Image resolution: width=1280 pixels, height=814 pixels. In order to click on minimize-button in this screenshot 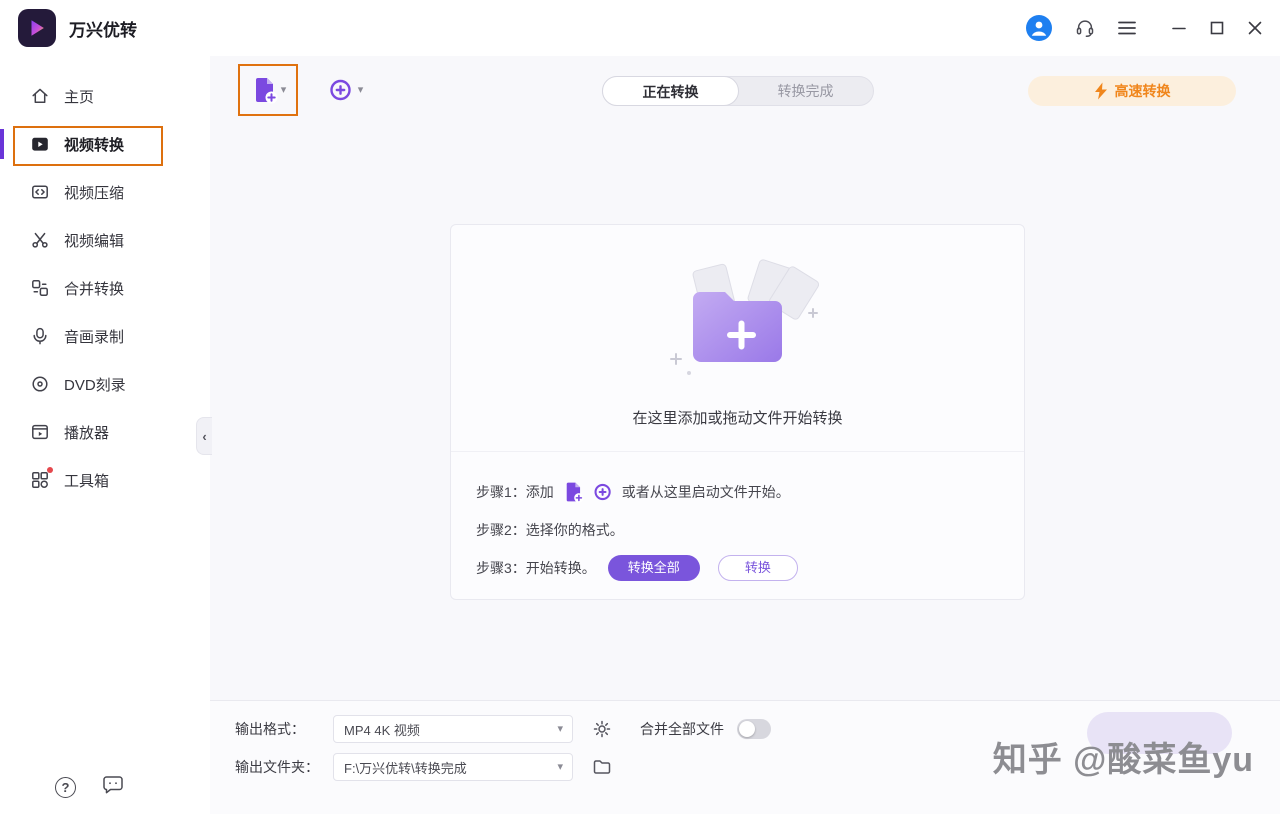, I will do `click(1179, 28)`.